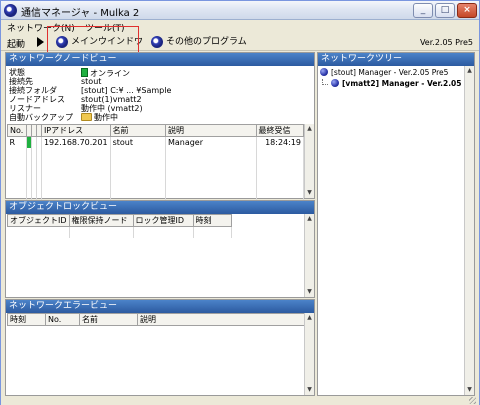 Image resolution: width=480 pixels, height=405 pixels. I want to click on highlight-box, so click(93, 40).